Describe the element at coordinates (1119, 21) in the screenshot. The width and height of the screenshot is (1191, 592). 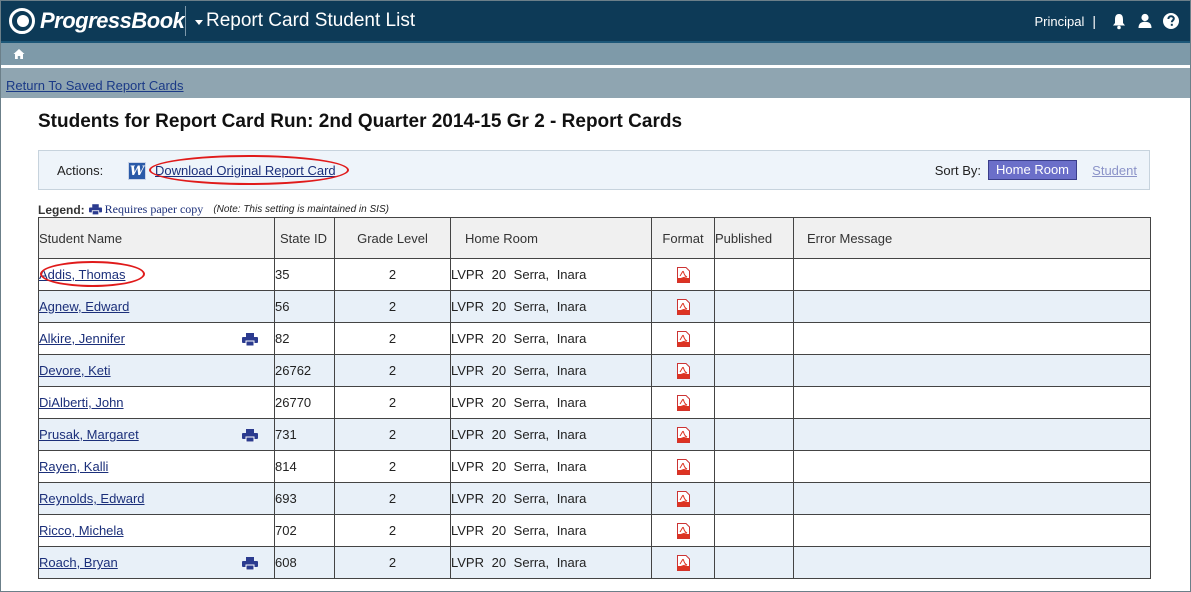
I see `bell-icon` at that location.